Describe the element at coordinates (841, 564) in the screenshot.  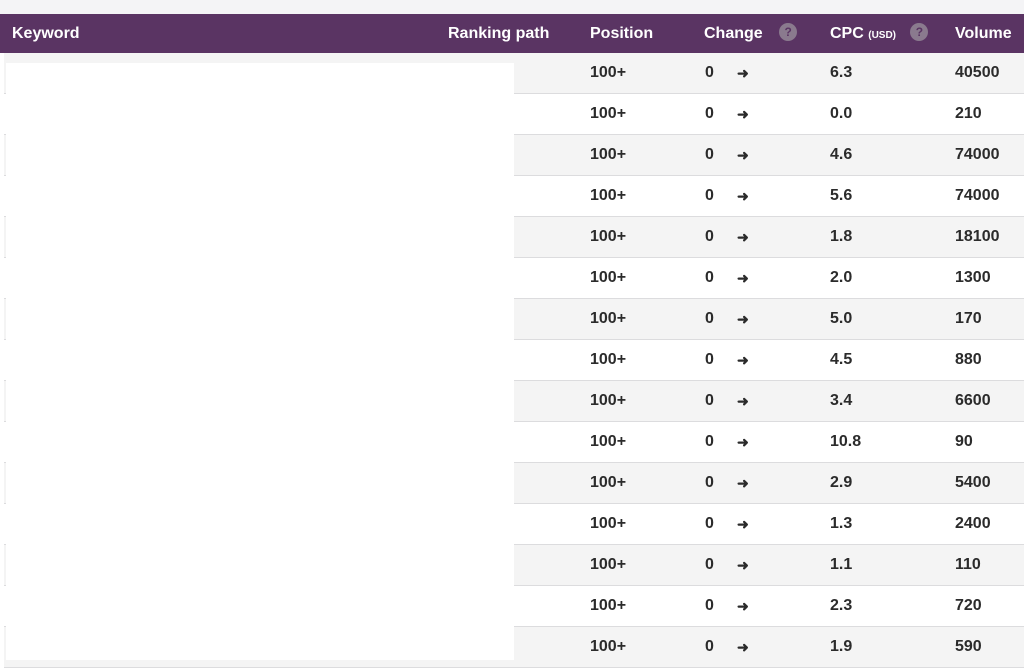
I see `cpc-cell: 1.1` at that location.